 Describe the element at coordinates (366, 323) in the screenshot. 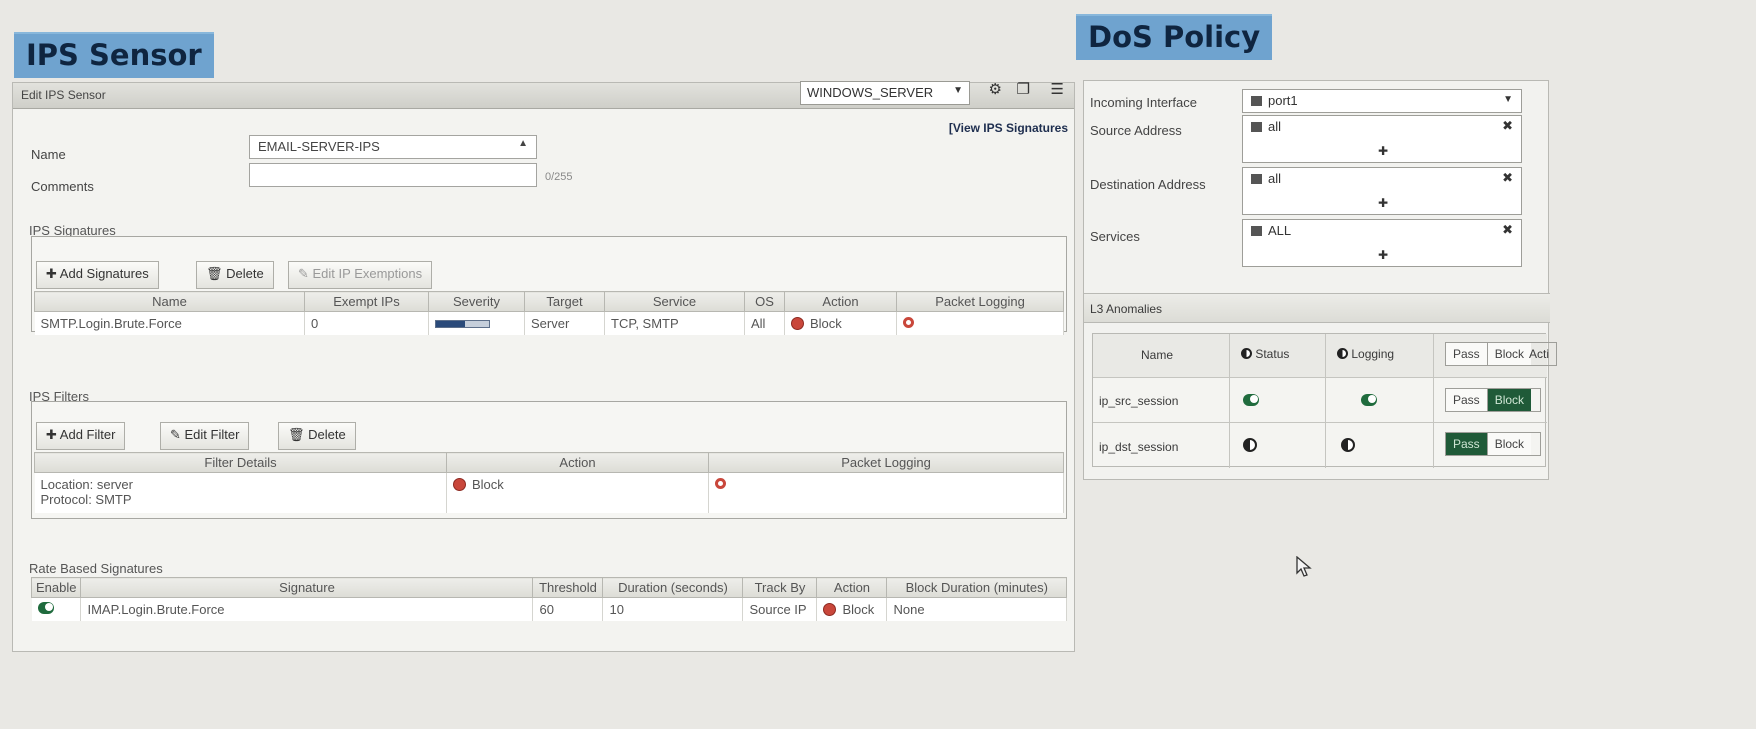

I see `signature-exempt: 0` at that location.